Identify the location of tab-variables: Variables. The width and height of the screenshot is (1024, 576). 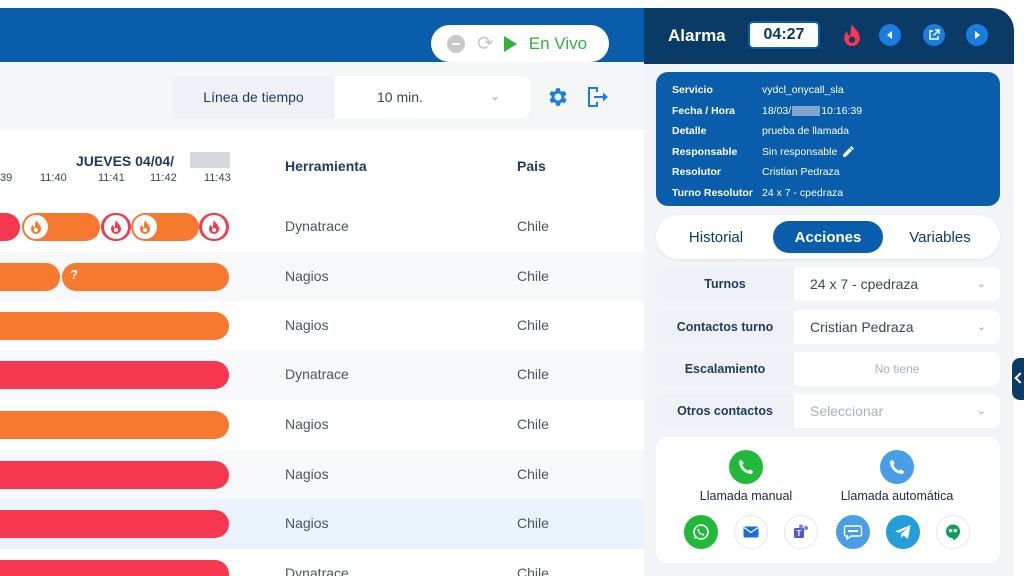
(940, 237).